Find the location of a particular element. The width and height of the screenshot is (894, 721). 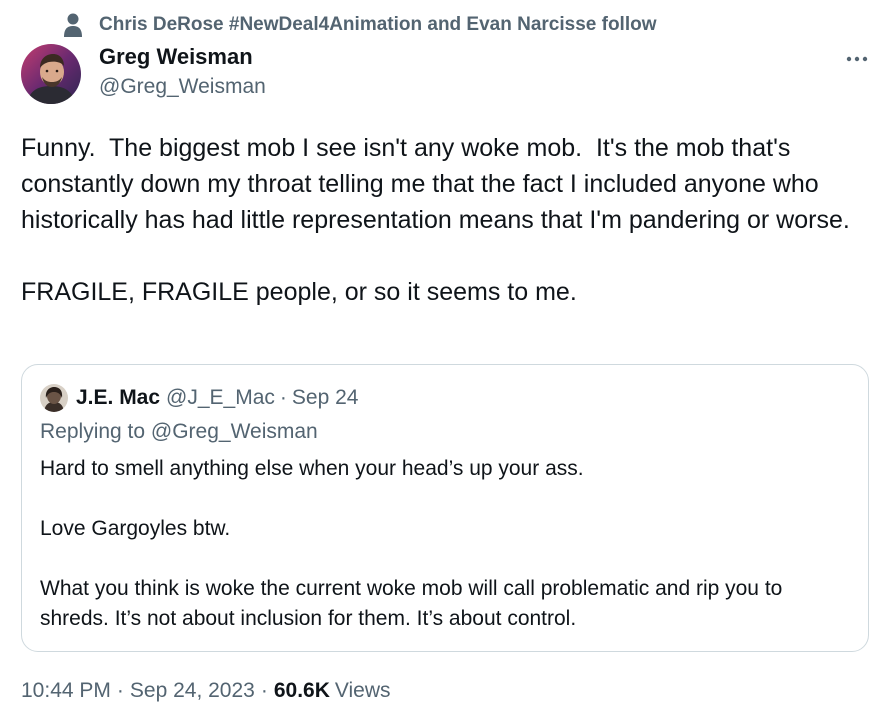

quoted-tweet-header: J.E. Mac @J_E_Mac · Sep 24 is located at coordinates (199, 398).